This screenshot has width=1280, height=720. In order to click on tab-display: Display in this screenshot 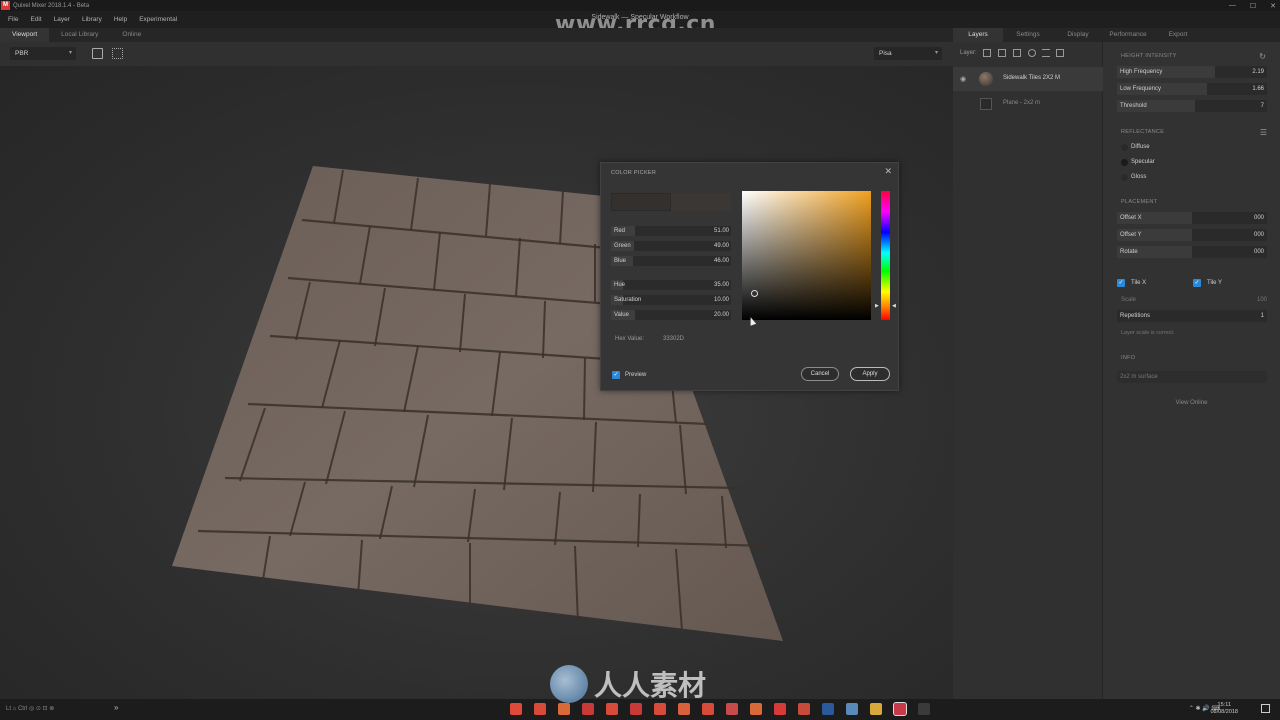, I will do `click(1078, 35)`.